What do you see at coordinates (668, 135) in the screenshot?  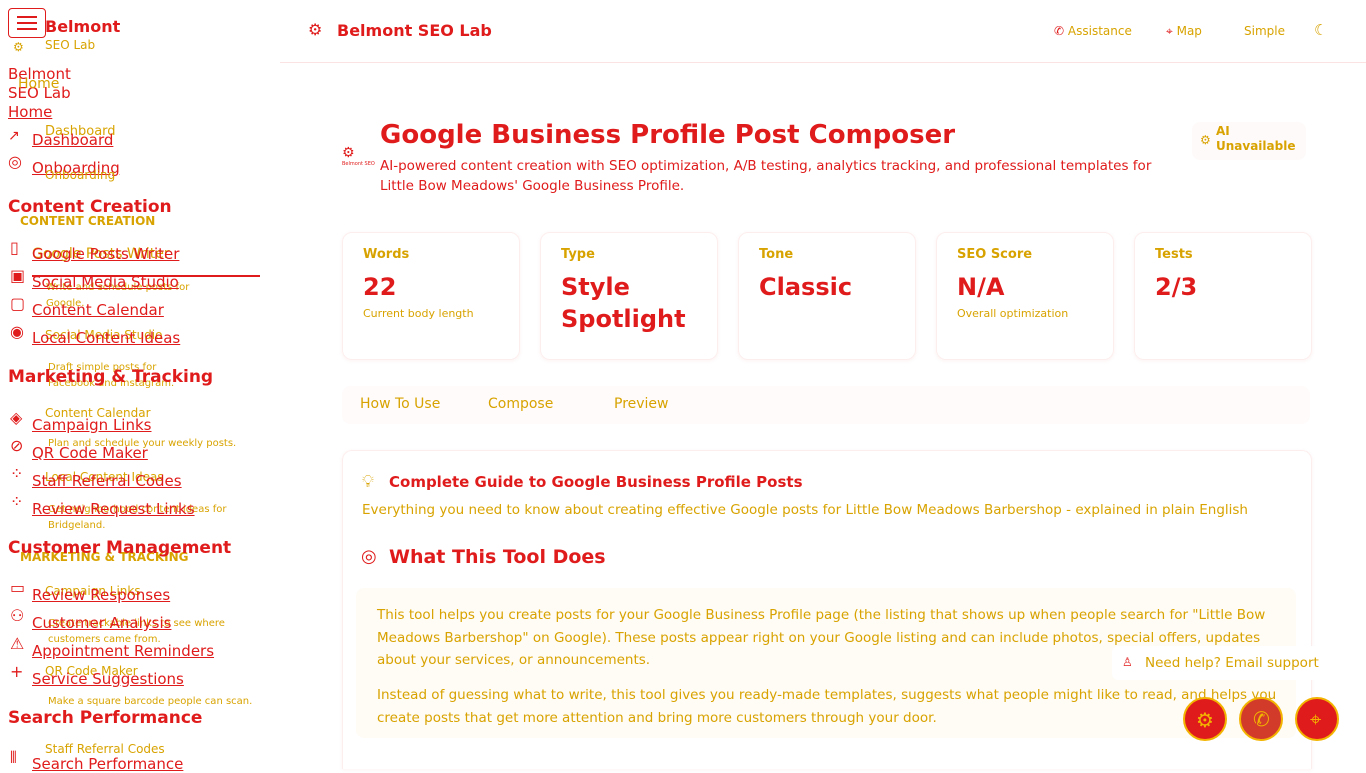 I see `page-title: Google Business Profile Post Composer` at bounding box center [668, 135].